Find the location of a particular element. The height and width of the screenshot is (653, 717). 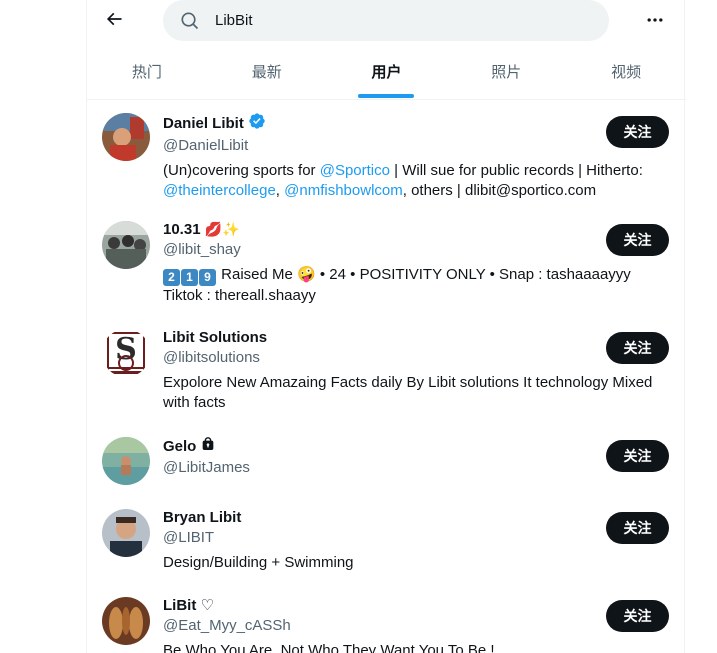

active-tab-indicator is located at coordinates (386, 96).